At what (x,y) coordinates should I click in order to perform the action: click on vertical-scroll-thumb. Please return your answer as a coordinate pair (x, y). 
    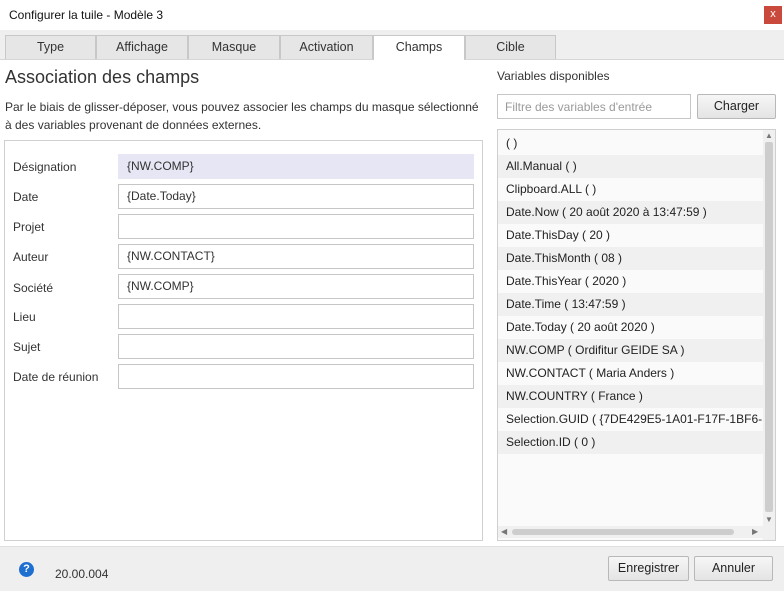
    Looking at the image, I should click on (769, 327).